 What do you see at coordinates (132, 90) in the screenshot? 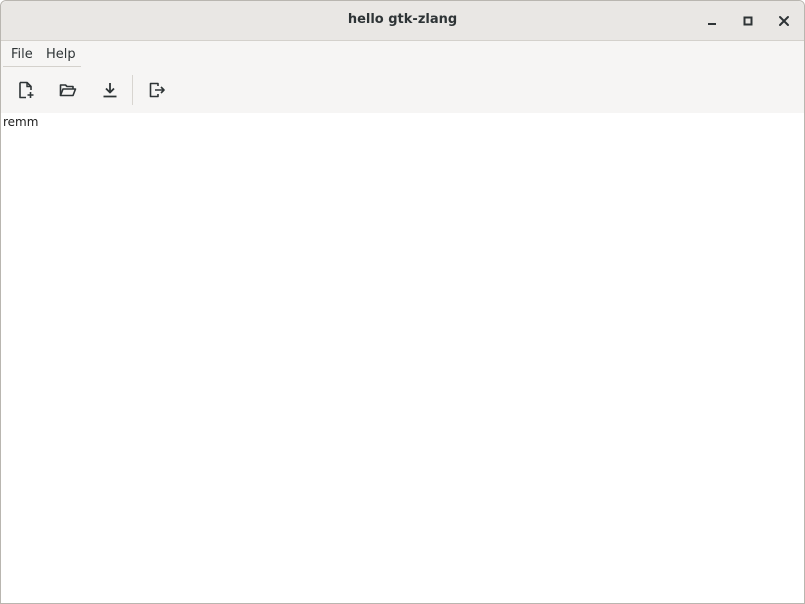
I see `toolbar-separator` at bounding box center [132, 90].